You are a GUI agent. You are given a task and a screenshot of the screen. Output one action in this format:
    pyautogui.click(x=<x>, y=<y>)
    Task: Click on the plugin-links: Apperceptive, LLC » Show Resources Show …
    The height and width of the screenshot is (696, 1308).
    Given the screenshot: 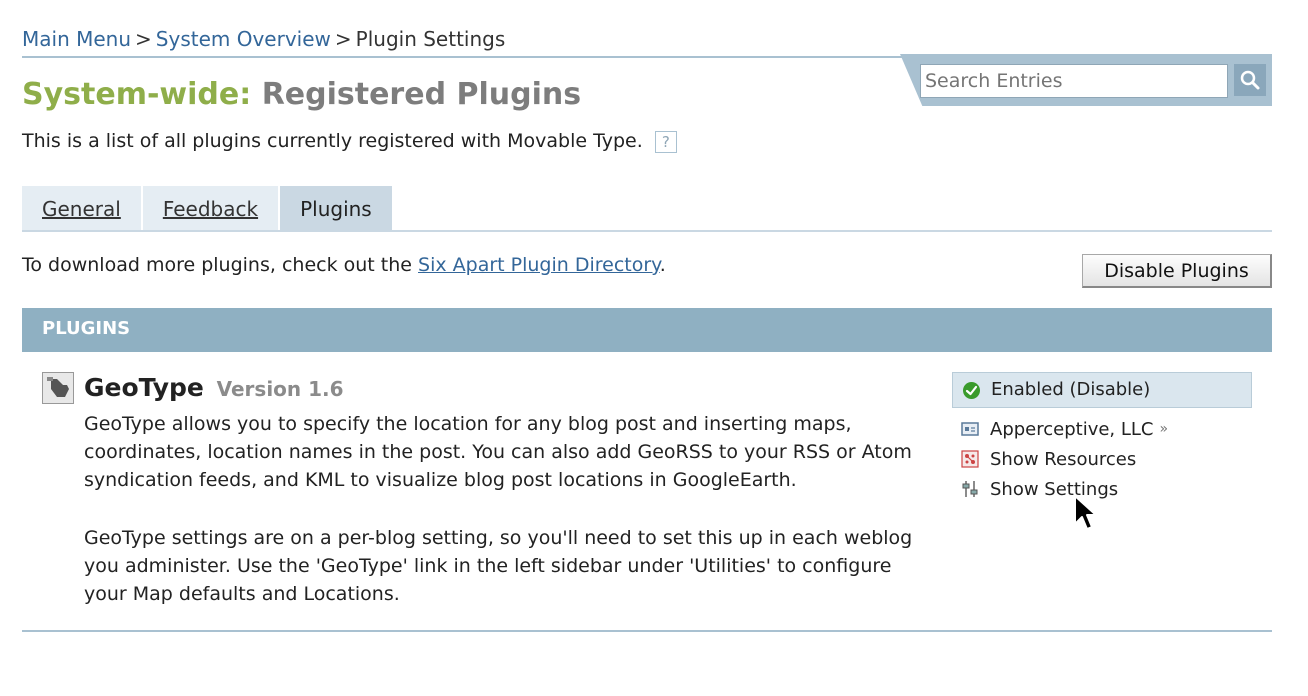 What is the action you would take?
    pyautogui.click(x=1064, y=459)
    